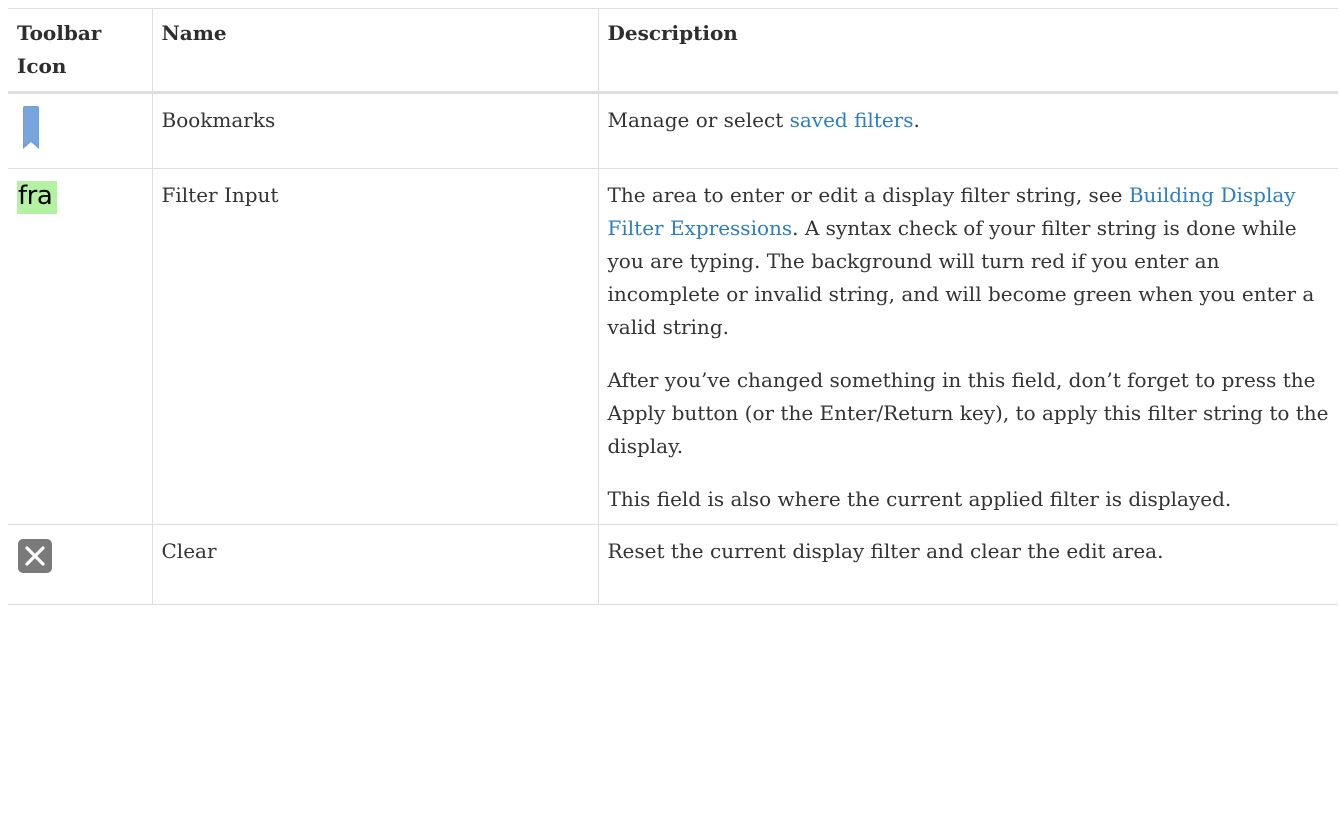  What do you see at coordinates (375, 564) in the screenshot?
I see `name-cell: Clear` at bounding box center [375, 564].